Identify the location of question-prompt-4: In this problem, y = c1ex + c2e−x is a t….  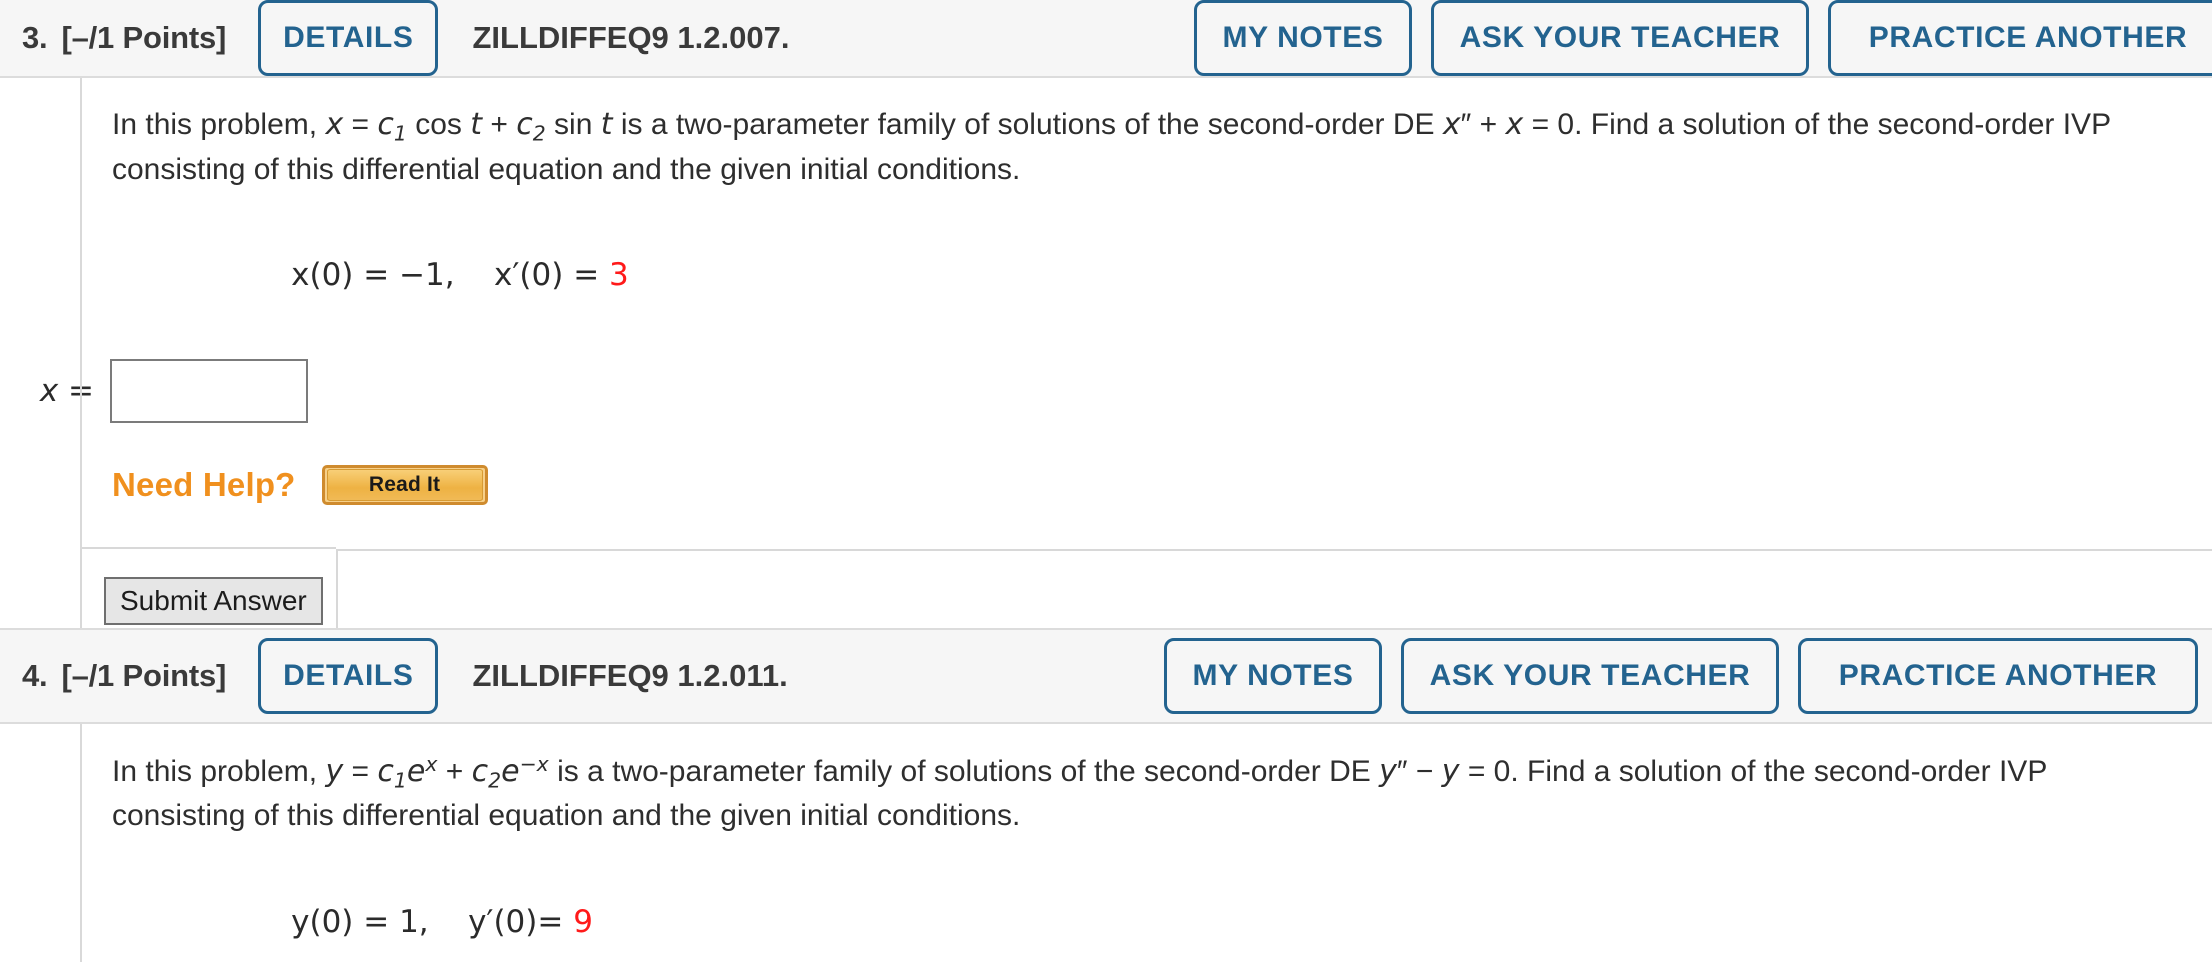
(1146, 781).